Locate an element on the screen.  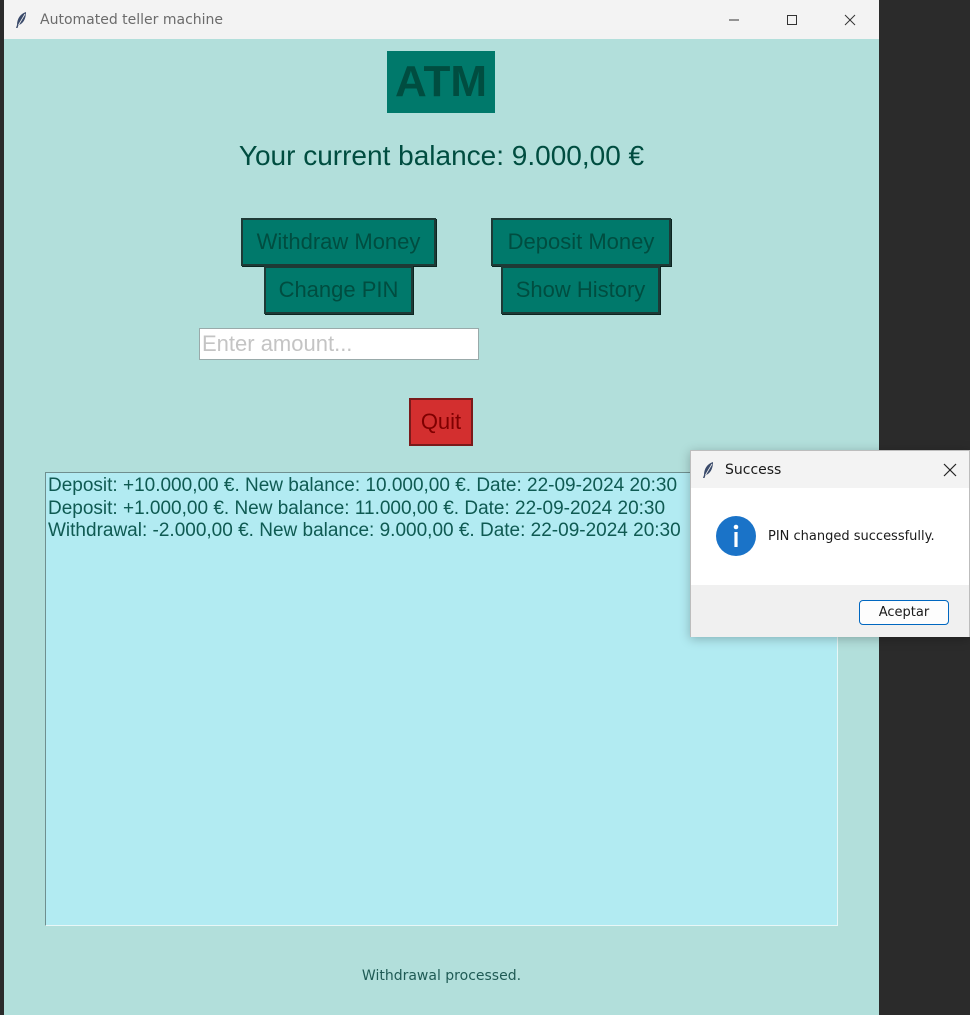
dialog-message: PIN changed successfully. is located at coordinates (851, 536).